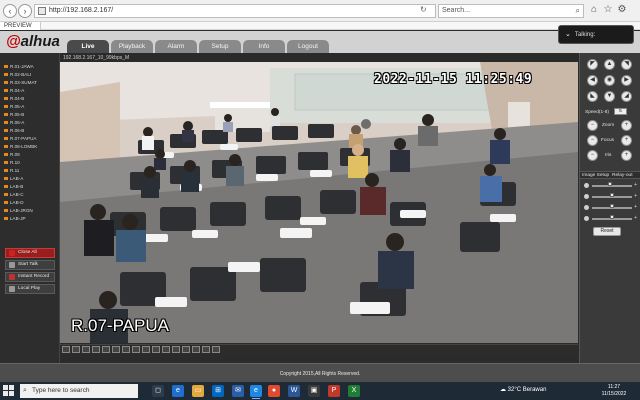 The image size is (640, 400). Describe the element at coordinates (626, 64) in the screenshot. I see `ptz-up-right-button: ◥` at that location.